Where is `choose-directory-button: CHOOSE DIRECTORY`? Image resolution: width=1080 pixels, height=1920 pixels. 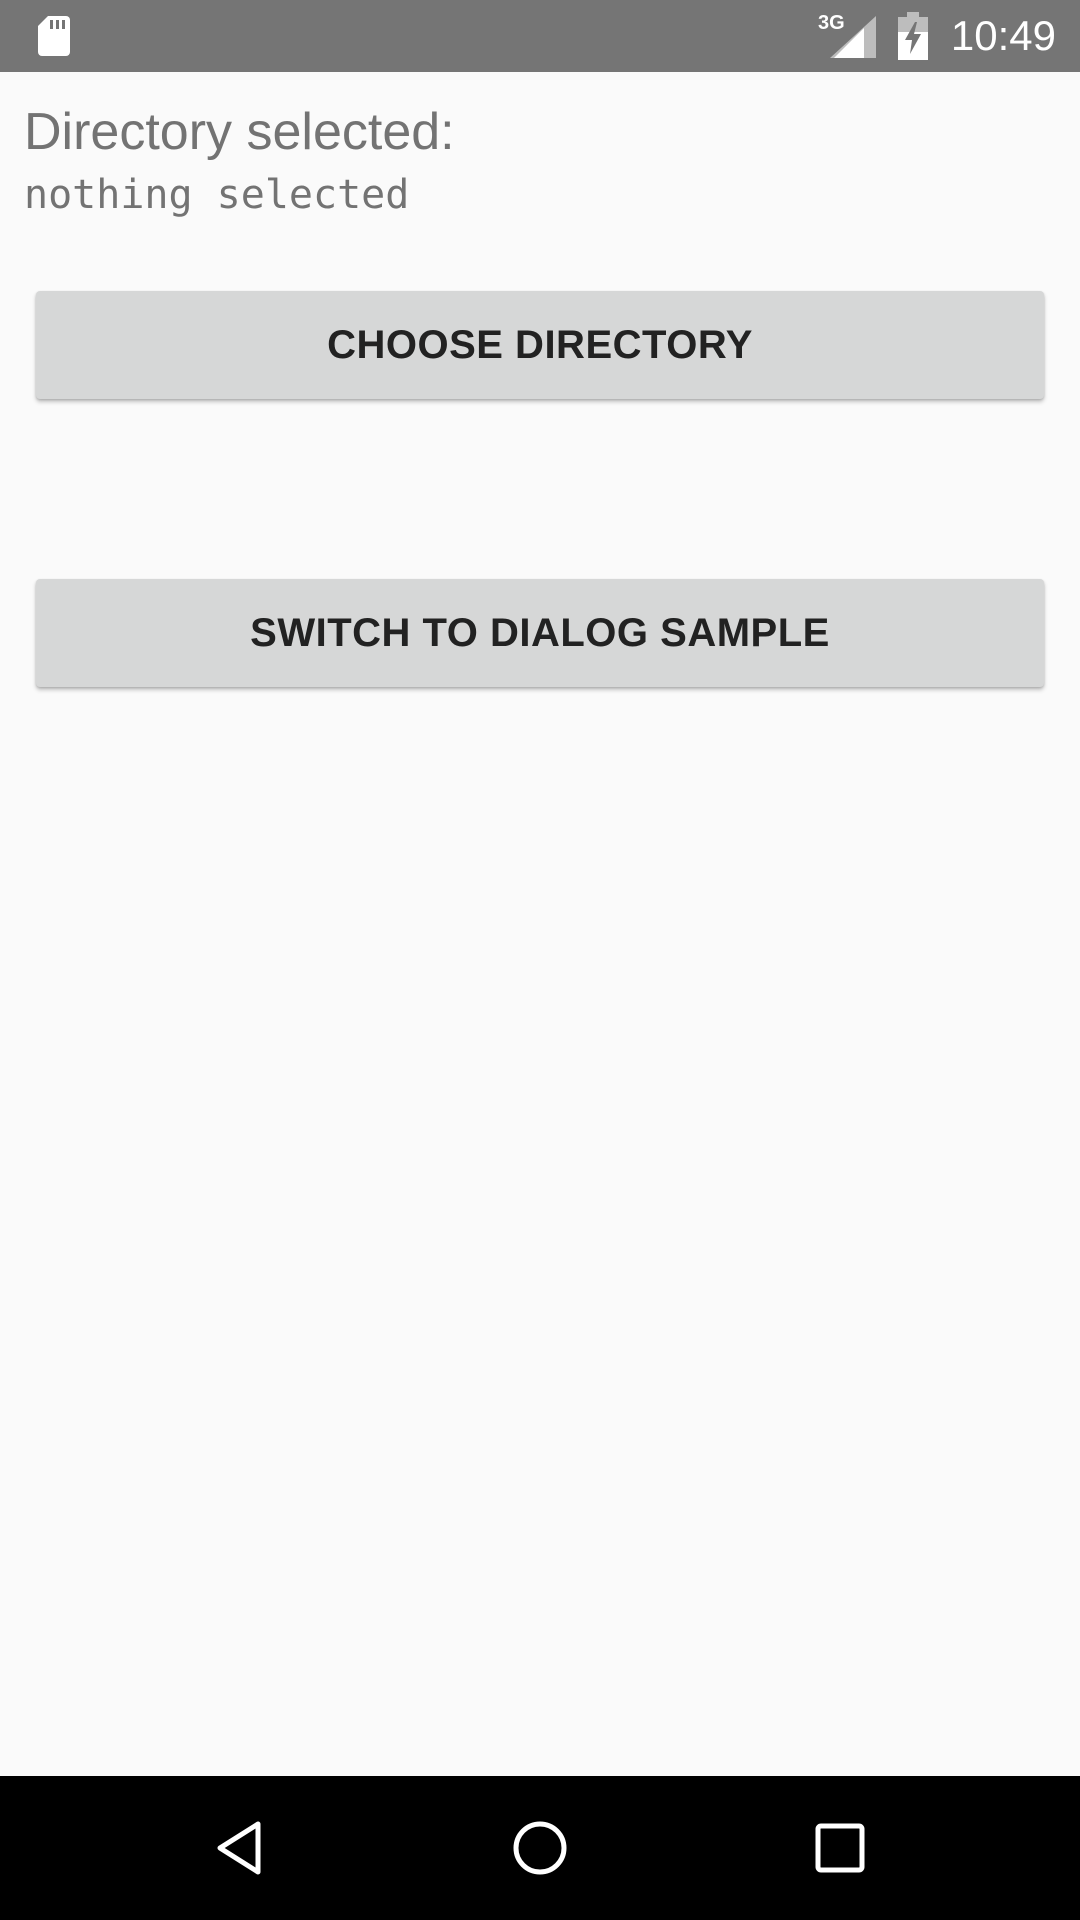 choose-directory-button: CHOOSE DIRECTORY is located at coordinates (540, 345).